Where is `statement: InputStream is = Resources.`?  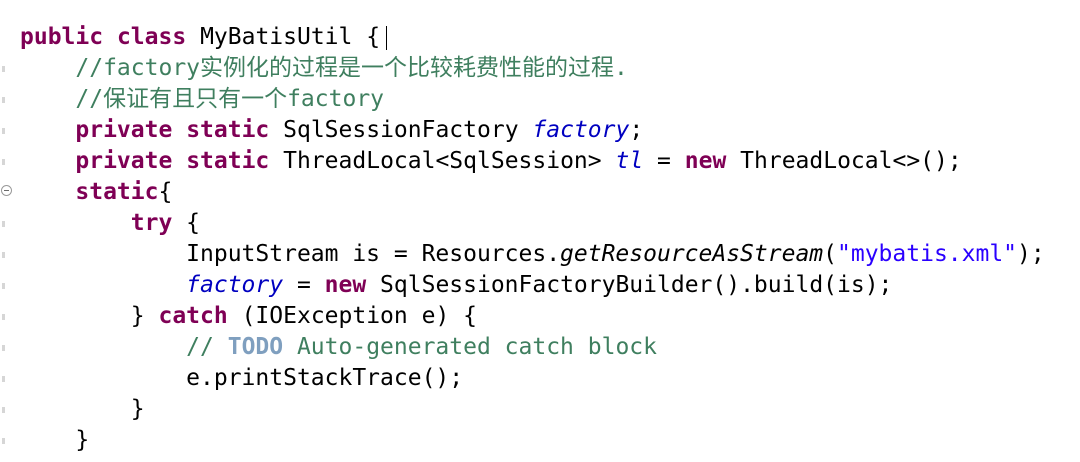
statement: InputStream is = Resources. is located at coordinates (373, 254).